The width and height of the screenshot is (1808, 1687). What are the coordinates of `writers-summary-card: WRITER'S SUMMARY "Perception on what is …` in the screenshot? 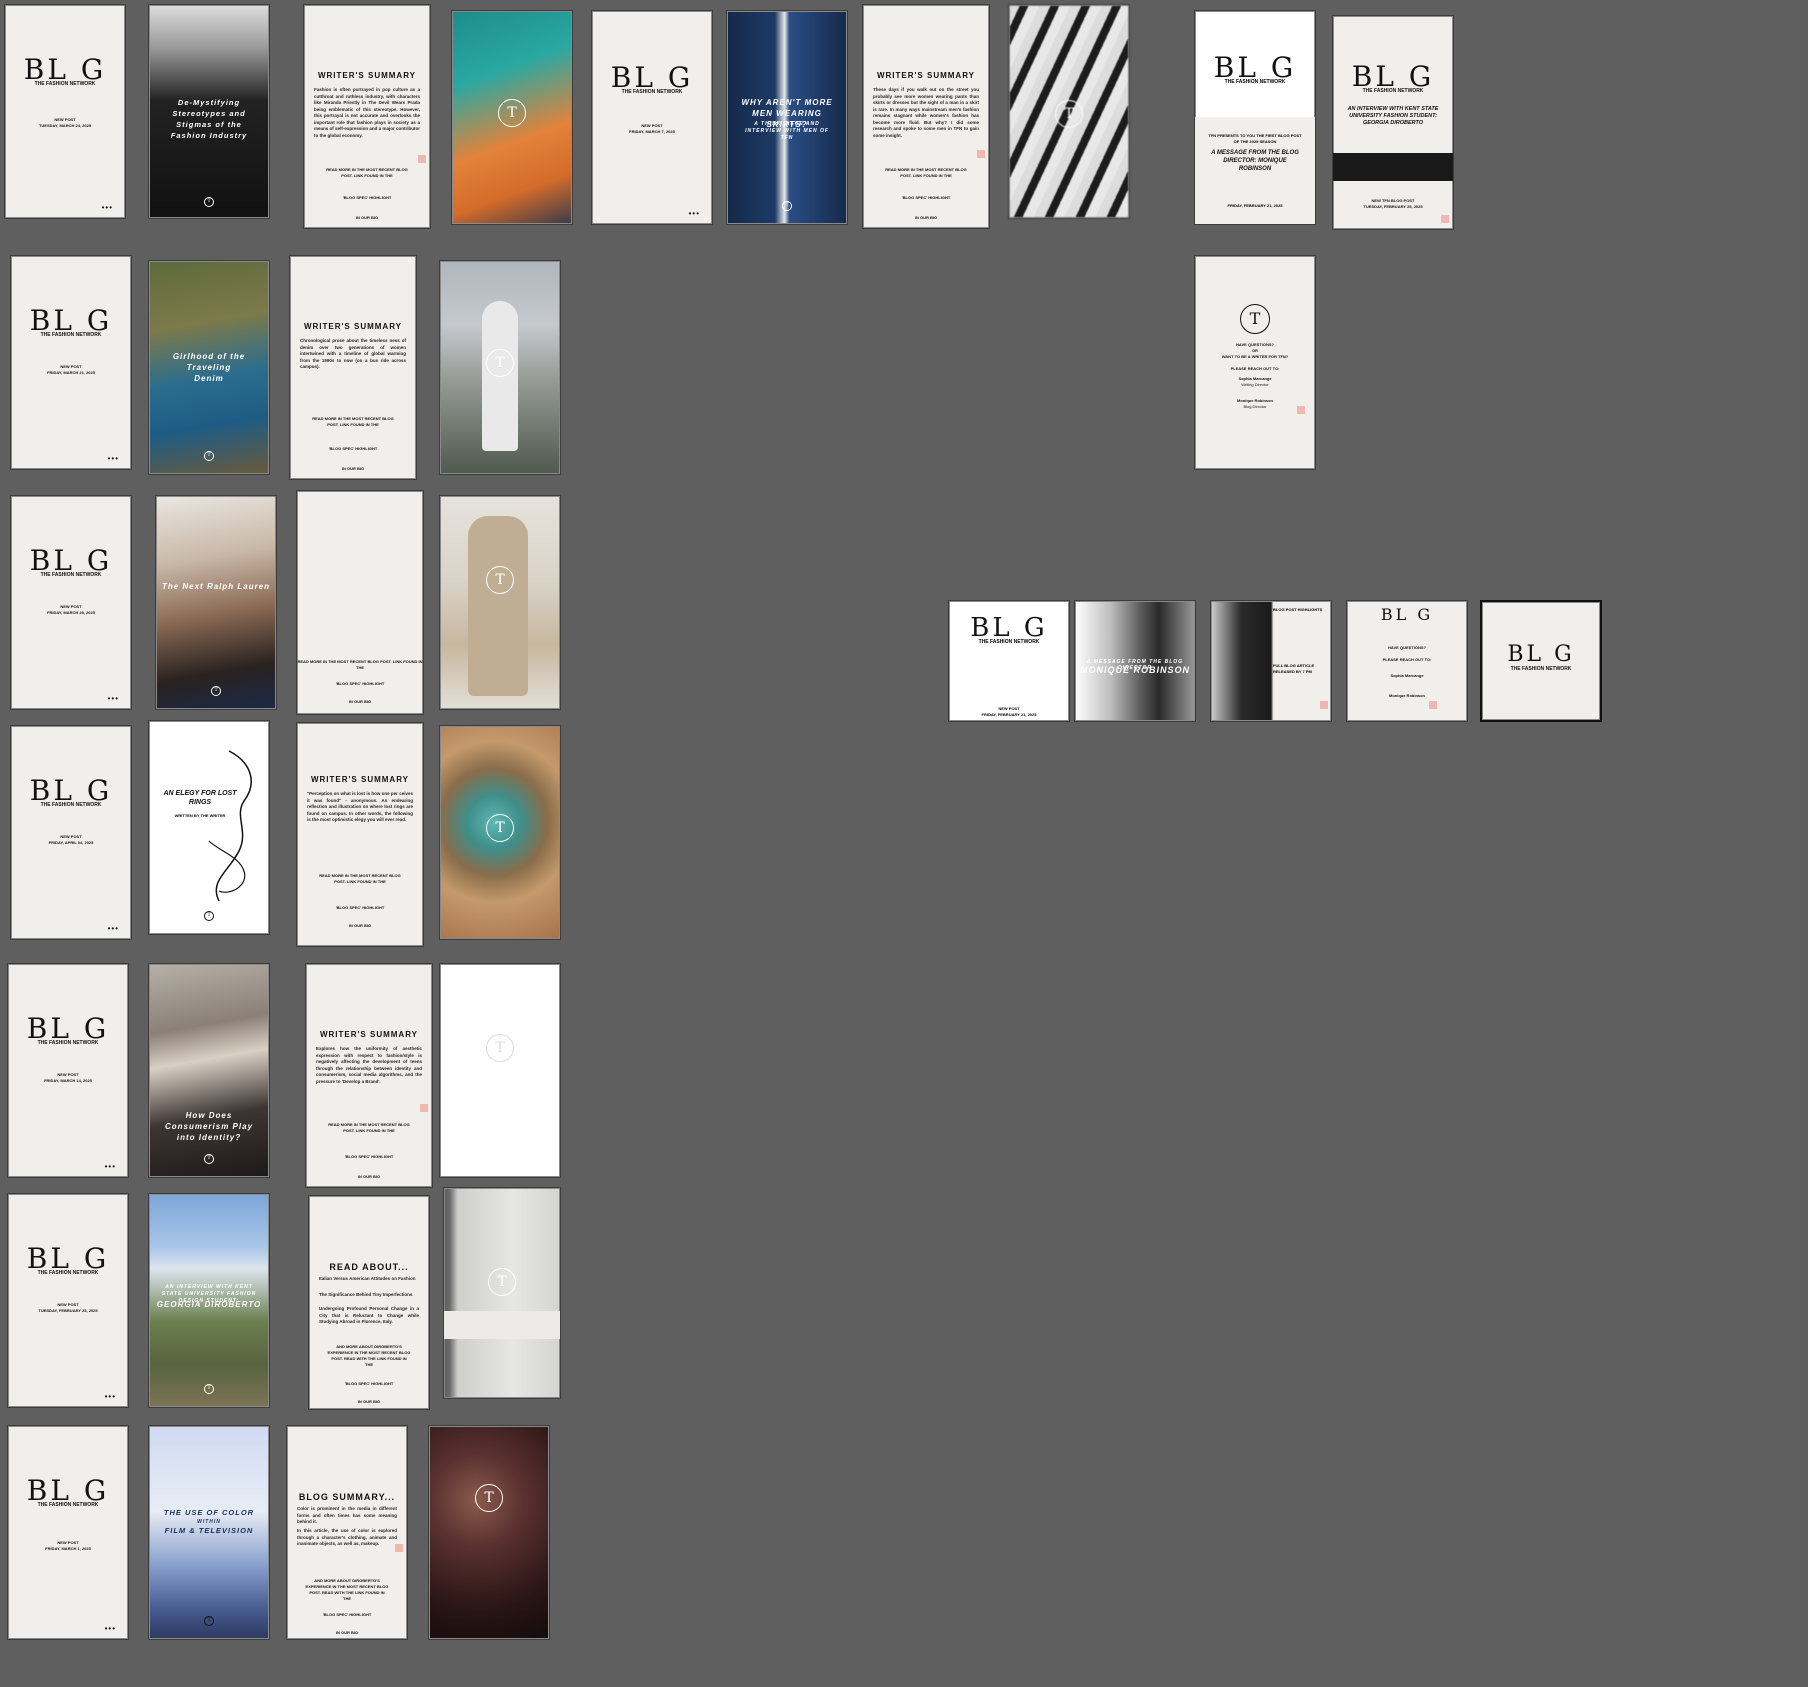 It's located at (360, 834).